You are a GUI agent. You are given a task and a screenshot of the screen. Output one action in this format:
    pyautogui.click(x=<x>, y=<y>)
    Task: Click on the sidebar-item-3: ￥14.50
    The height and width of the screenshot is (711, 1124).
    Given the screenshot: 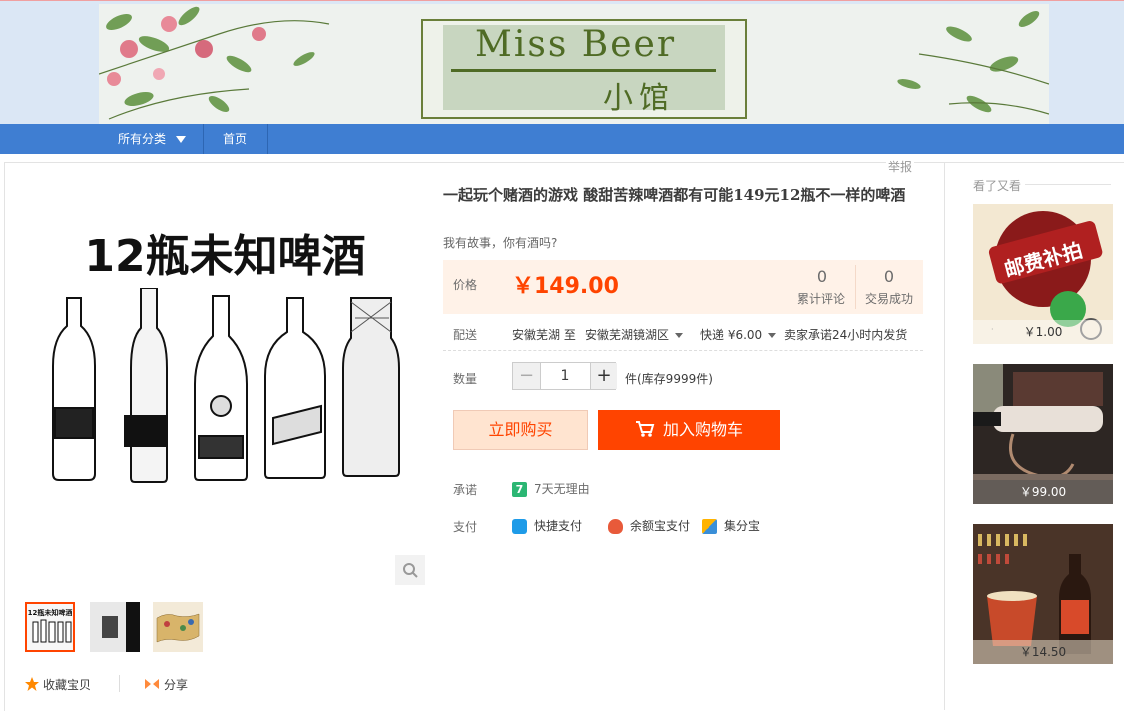 What is the action you would take?
    pyautogui.click(x=1043, y=594)
    